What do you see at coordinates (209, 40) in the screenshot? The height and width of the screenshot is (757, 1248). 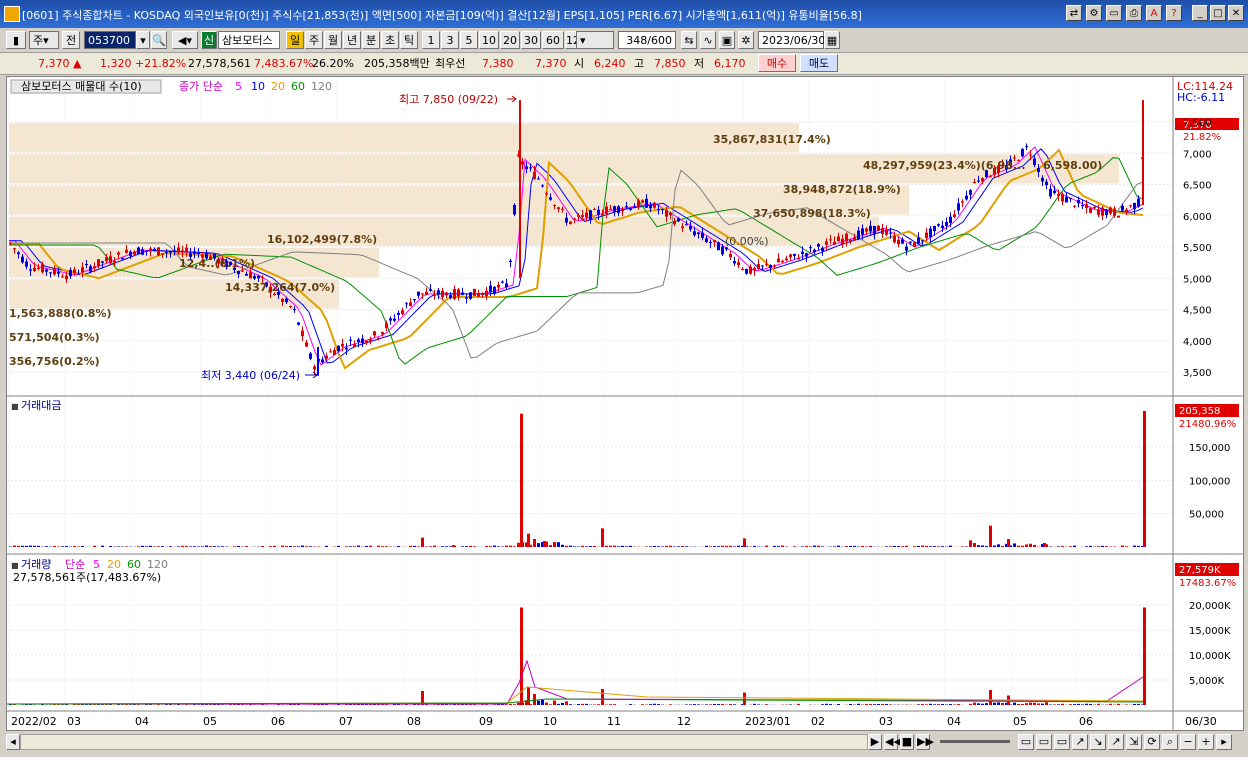 I see `new-listing-badge: 신` at bounding box center [209, 40].